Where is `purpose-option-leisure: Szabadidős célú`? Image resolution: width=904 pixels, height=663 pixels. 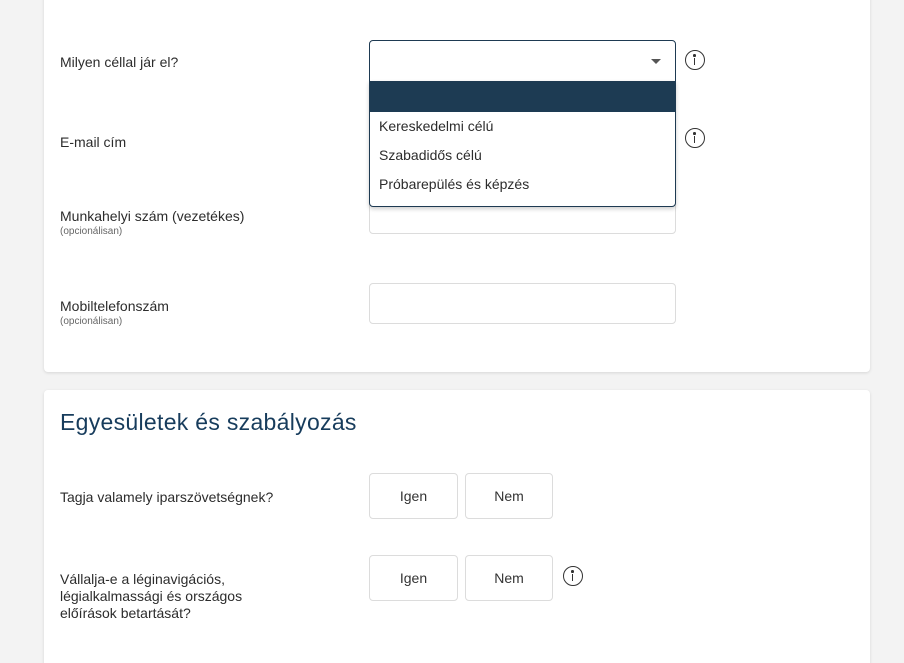
purpose-option-leisure: Szabadidős célú is located at coordinates (522, 155).